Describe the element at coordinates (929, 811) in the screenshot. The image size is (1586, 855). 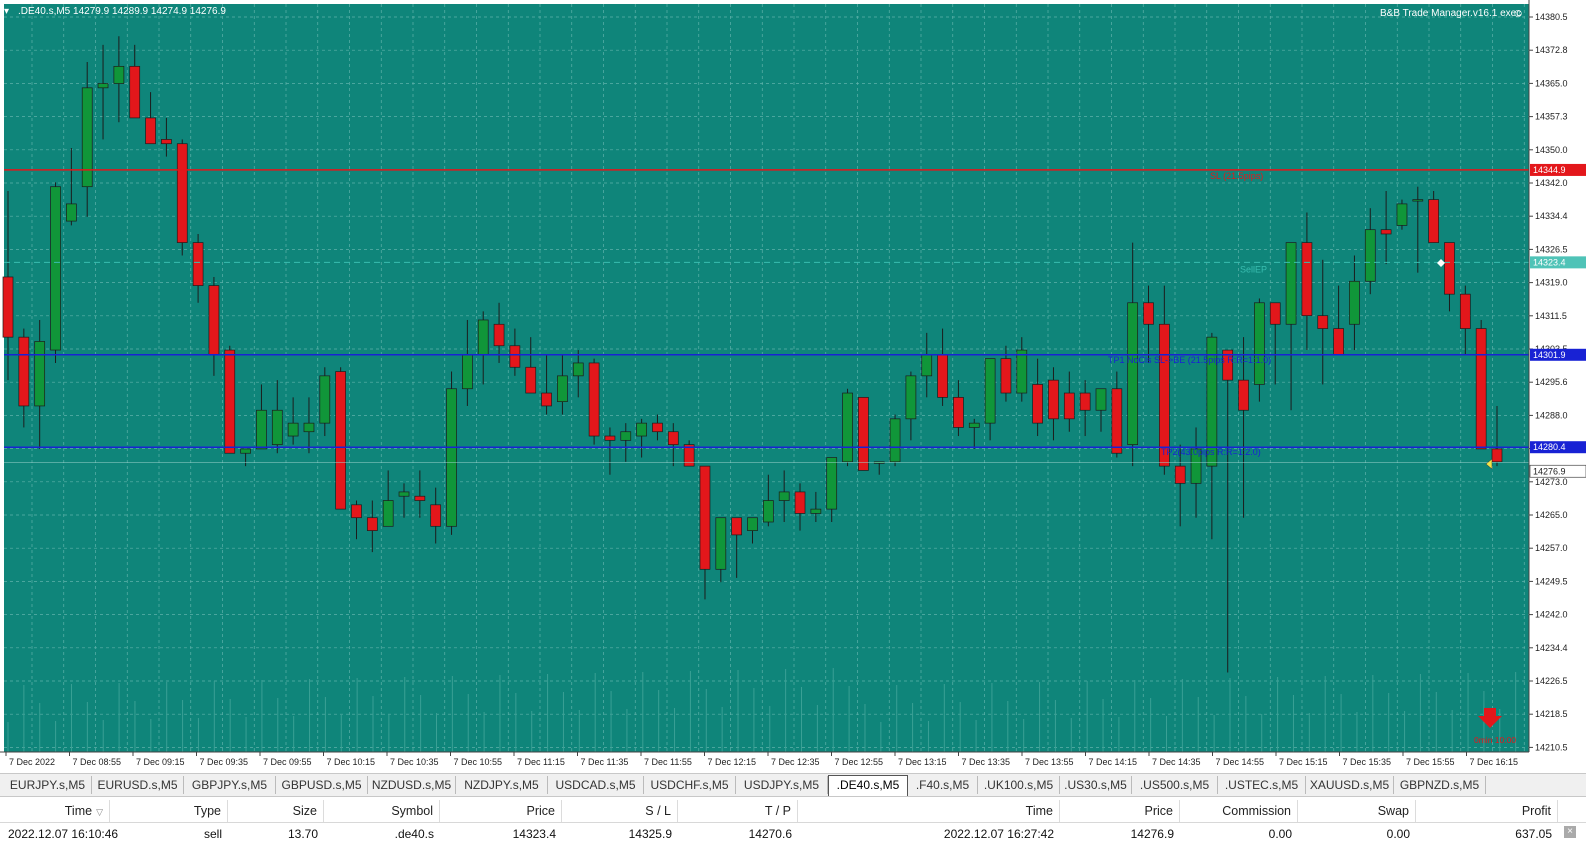
I see `column-header-close-time: Time` at that location.